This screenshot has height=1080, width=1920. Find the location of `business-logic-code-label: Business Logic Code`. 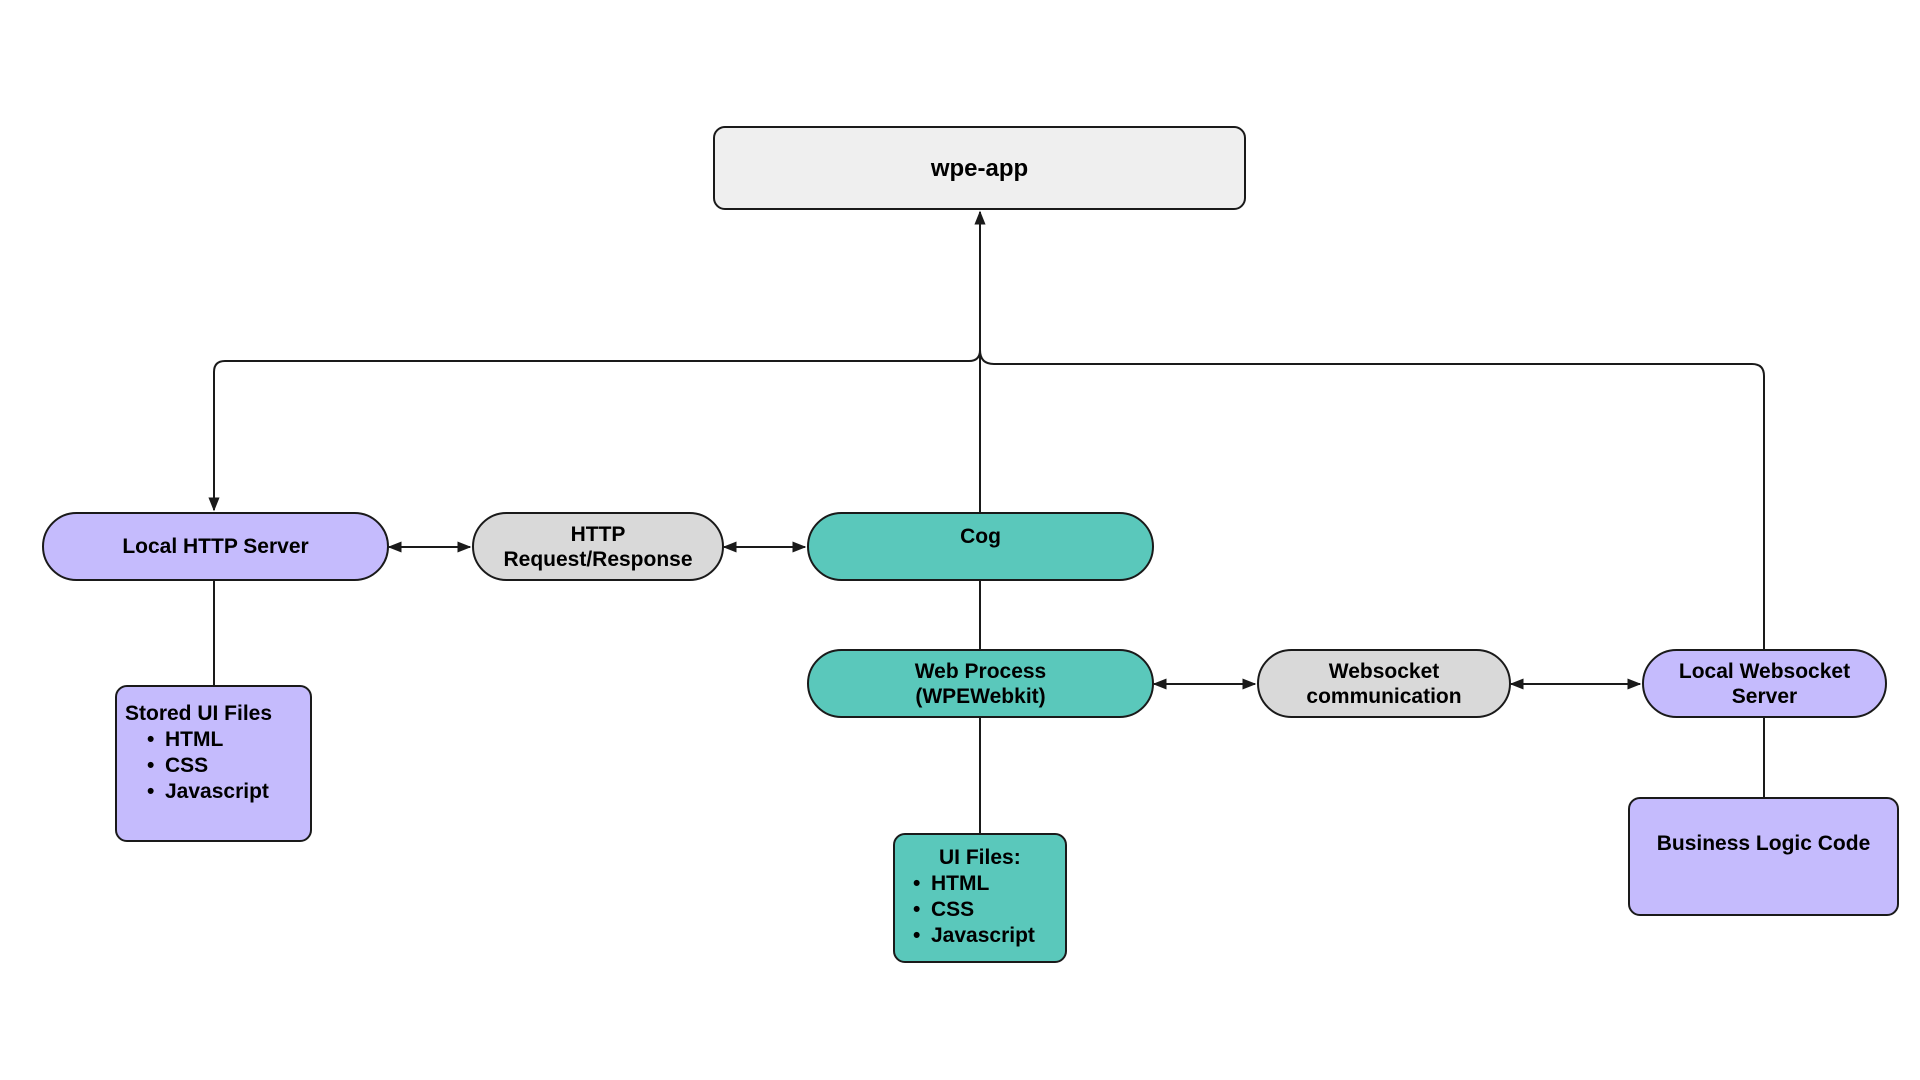

business-logic-code-label: Business Logic Code is located at coordinates (1763, 843).